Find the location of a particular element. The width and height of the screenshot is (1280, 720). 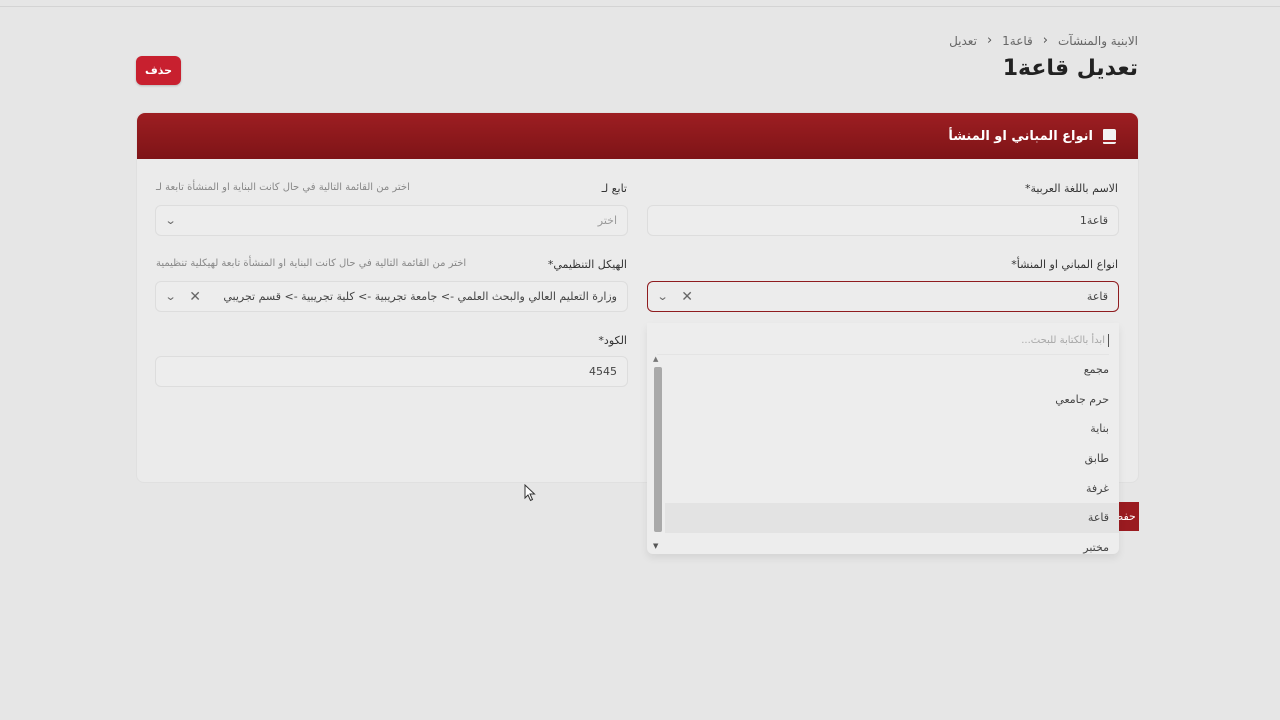

dropdown-option: غرفة is located at coordinates (892, 488).